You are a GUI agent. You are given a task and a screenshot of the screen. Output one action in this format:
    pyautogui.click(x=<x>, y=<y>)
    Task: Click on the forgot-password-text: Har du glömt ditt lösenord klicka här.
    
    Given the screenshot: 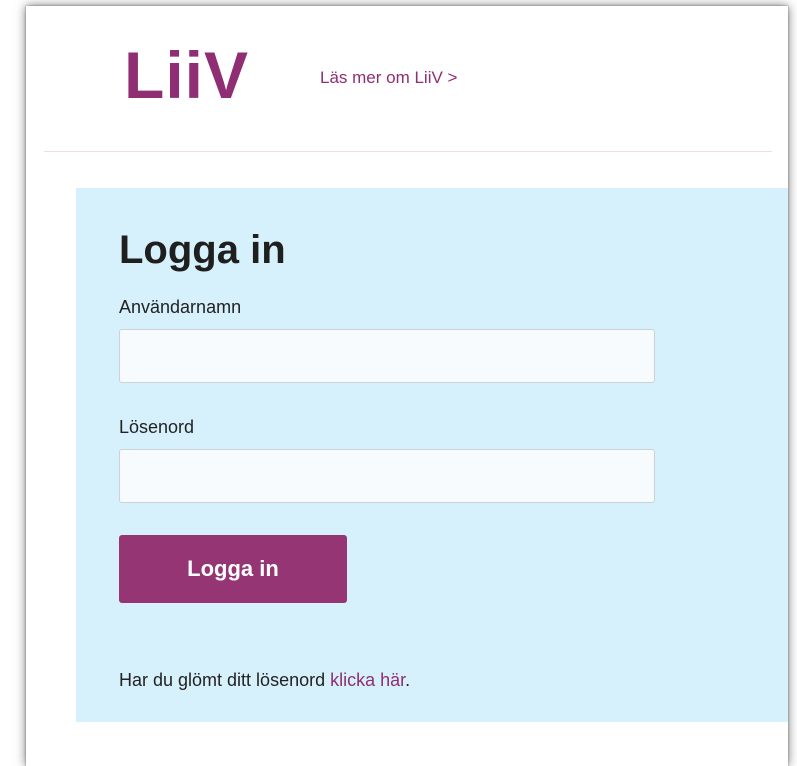 What is the action you would take?
    pyautogui.click(x=264, y=680)
    